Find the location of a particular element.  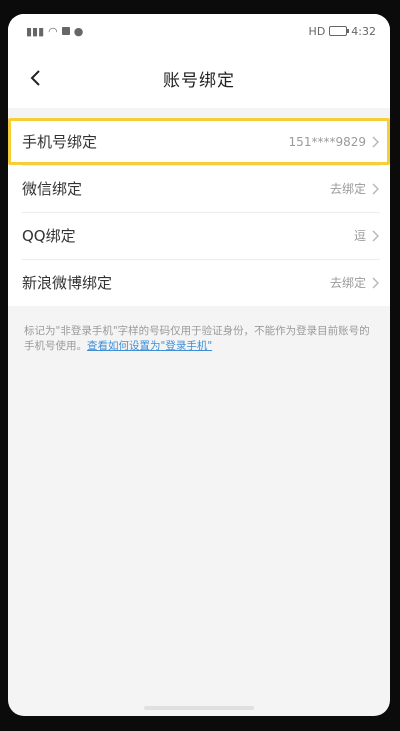

status-time: 4:32 is located at coordinates (363, 31).